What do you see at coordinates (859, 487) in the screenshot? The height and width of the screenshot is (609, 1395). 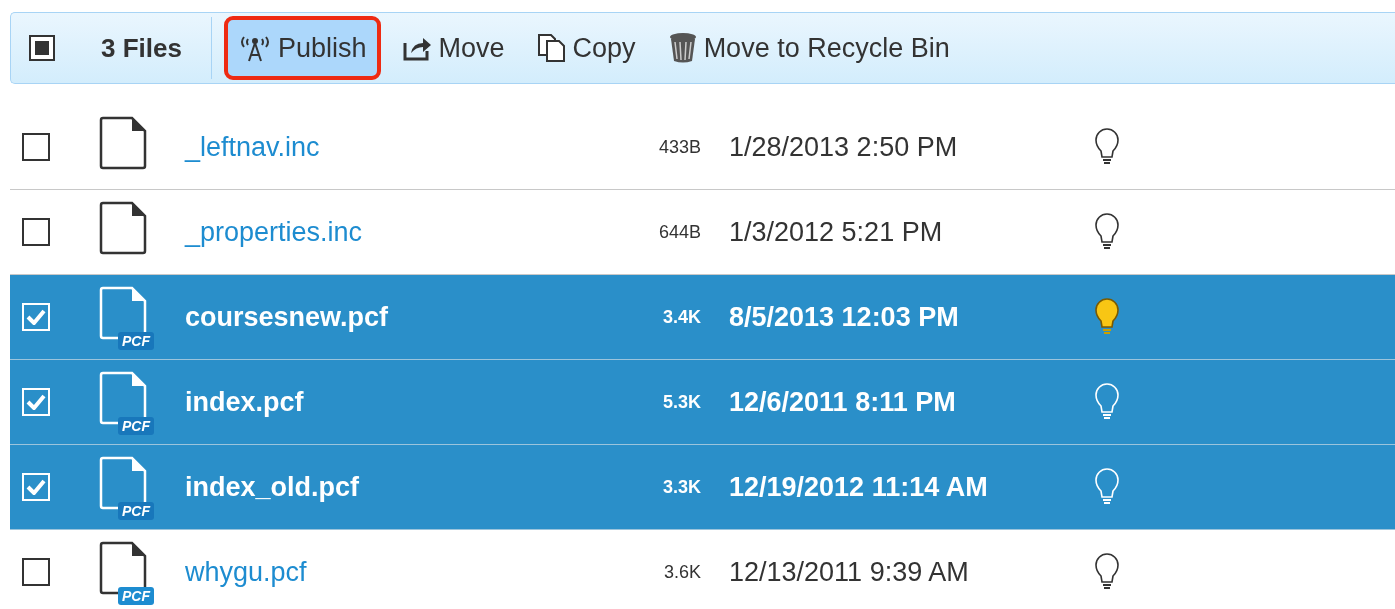 I see `modified-date: 12/19/2012 11:14 AM` at bounding box center [859, 487].